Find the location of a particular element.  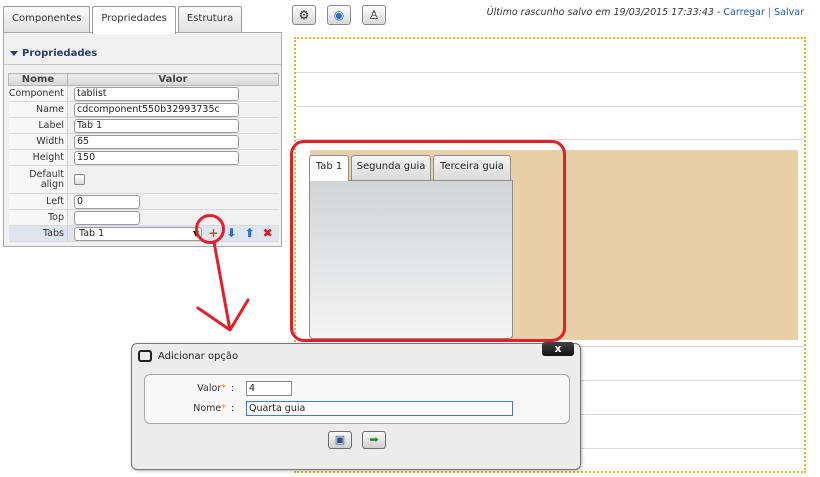

paintbrush-icon: ♙ is located at coordinates (374, 15).